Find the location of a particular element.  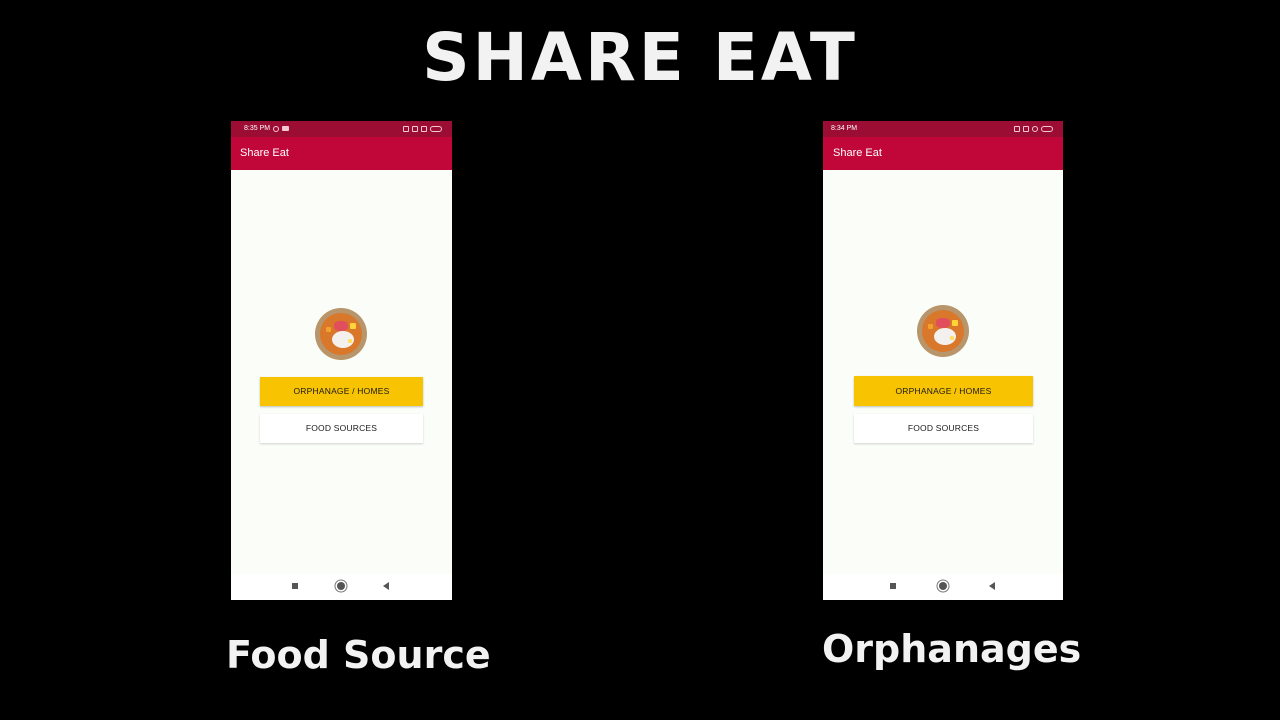

status-time: 8:35 PM is located at coordinates (257, 128).